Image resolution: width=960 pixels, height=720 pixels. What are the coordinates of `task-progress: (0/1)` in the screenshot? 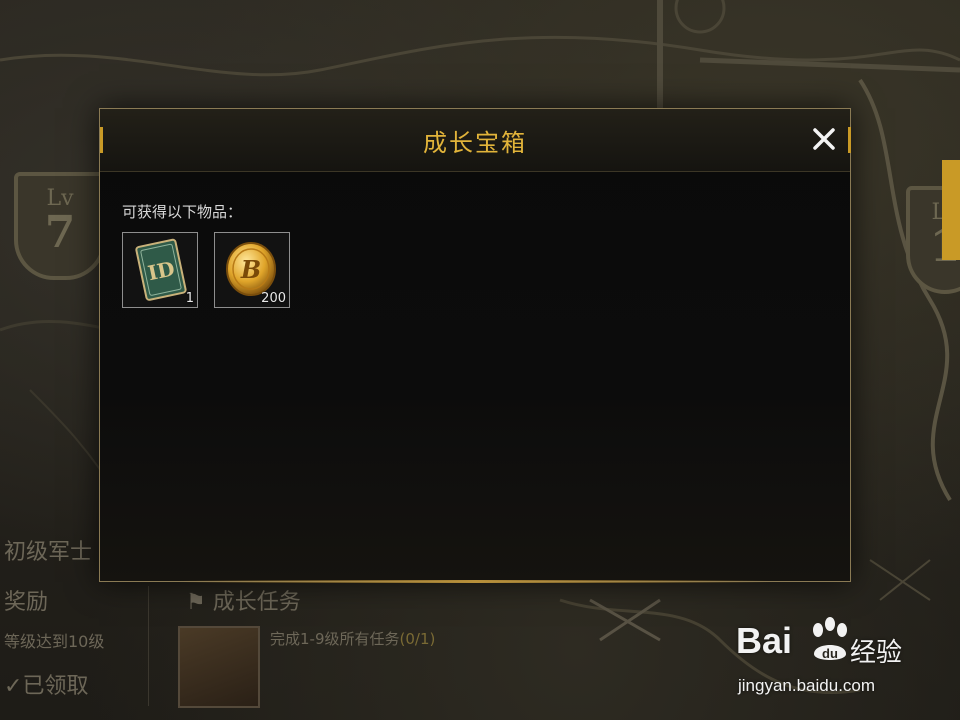 It's located at (417, 639).